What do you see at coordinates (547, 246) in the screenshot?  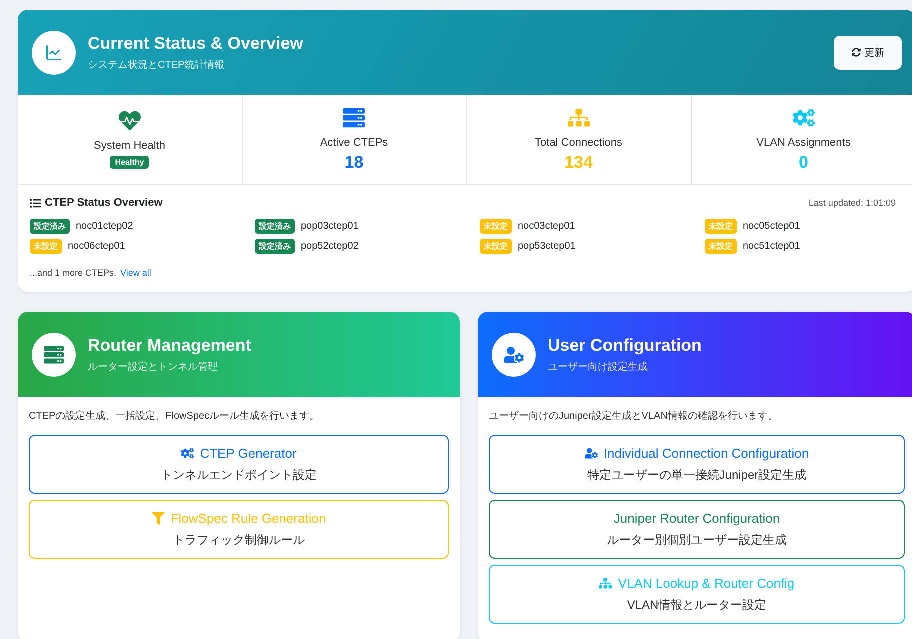 I see `ctep-name: pop53ctep01` at bounding box center [547, 246].